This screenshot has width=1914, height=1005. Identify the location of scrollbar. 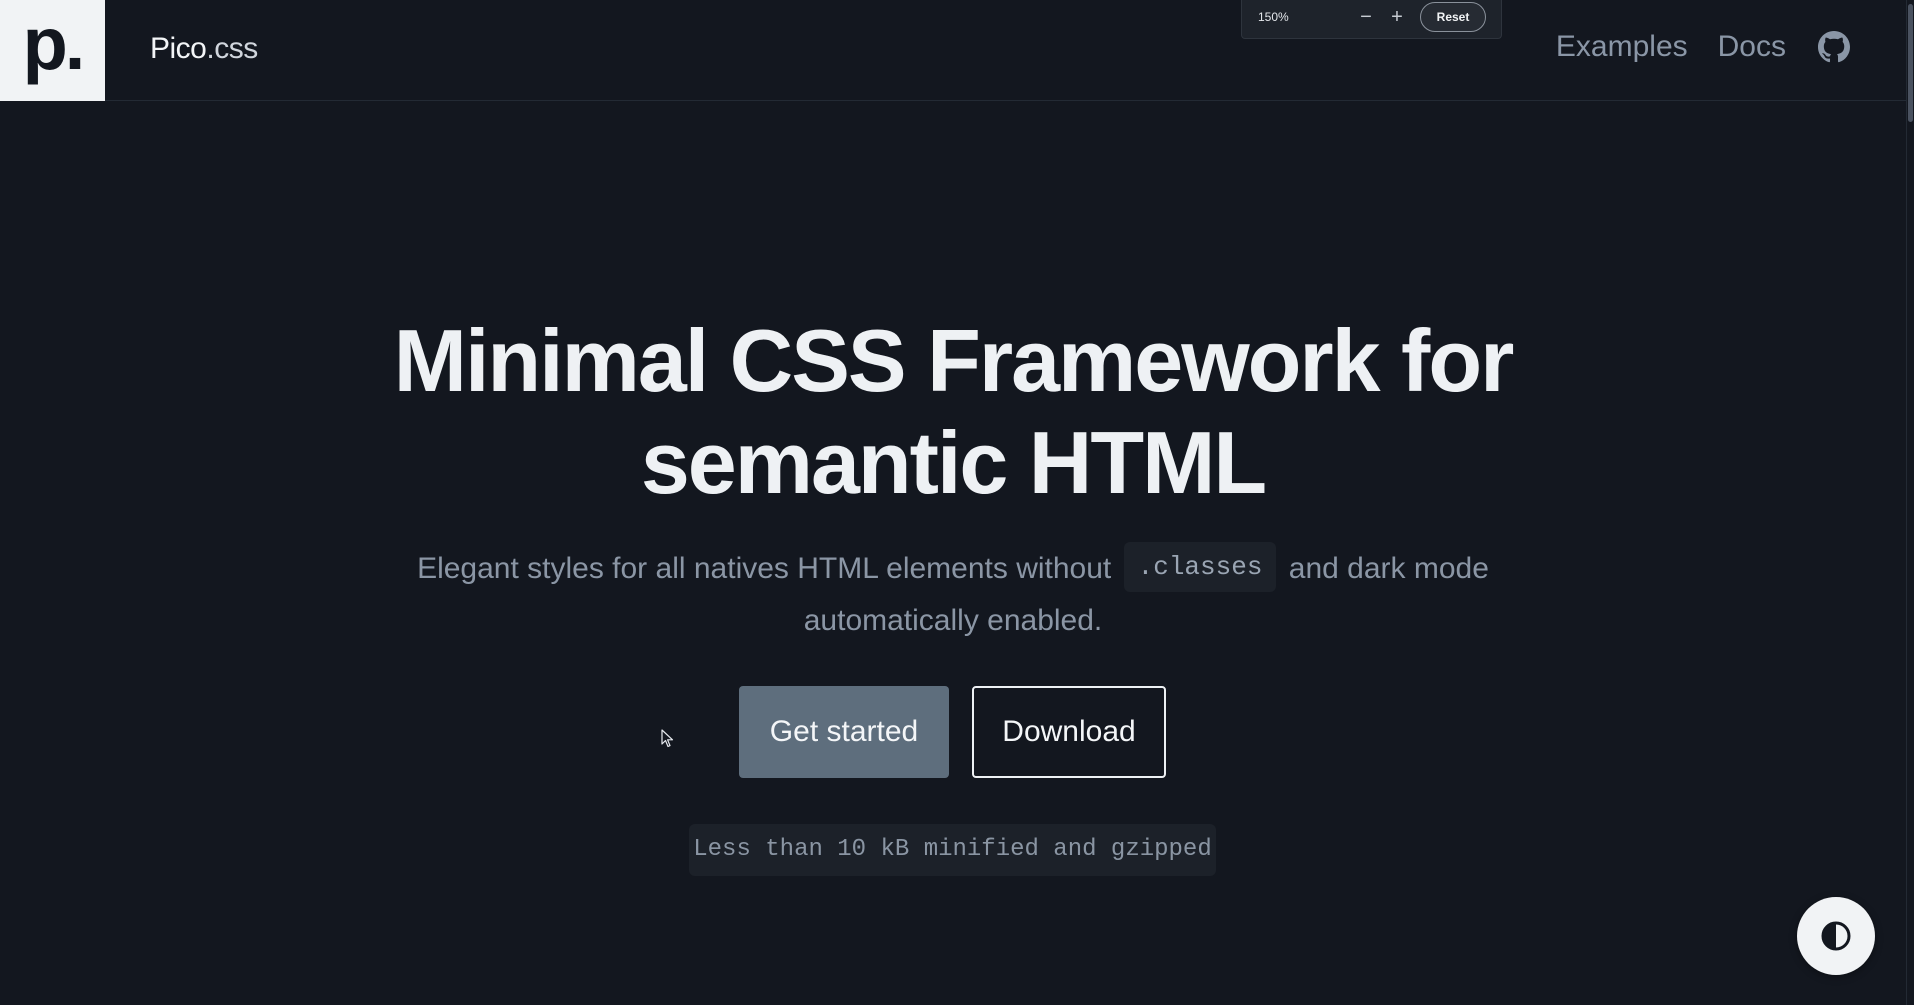
(1910, 502).